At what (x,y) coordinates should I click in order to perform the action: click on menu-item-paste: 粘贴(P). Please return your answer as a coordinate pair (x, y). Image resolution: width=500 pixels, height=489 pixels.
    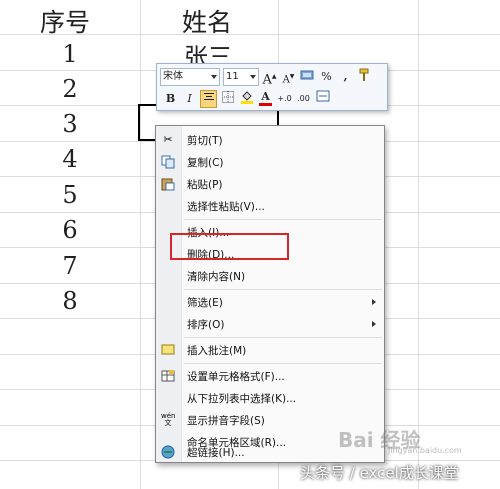
    Looking at the image, I should click on (270, 184).